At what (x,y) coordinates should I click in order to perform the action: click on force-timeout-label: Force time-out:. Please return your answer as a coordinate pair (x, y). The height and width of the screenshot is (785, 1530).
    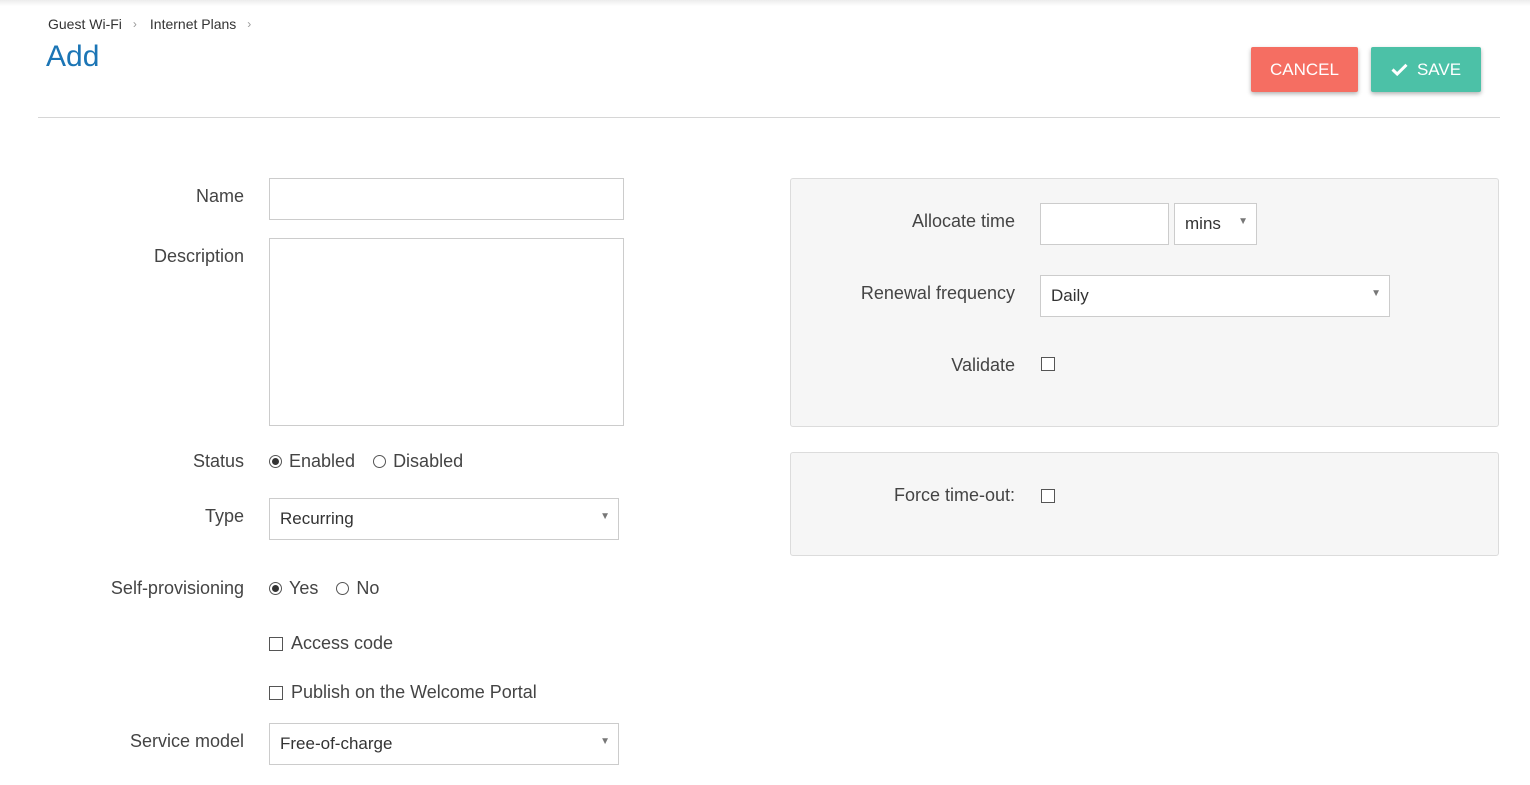
    Looking at the image, I should click on (954, 495).